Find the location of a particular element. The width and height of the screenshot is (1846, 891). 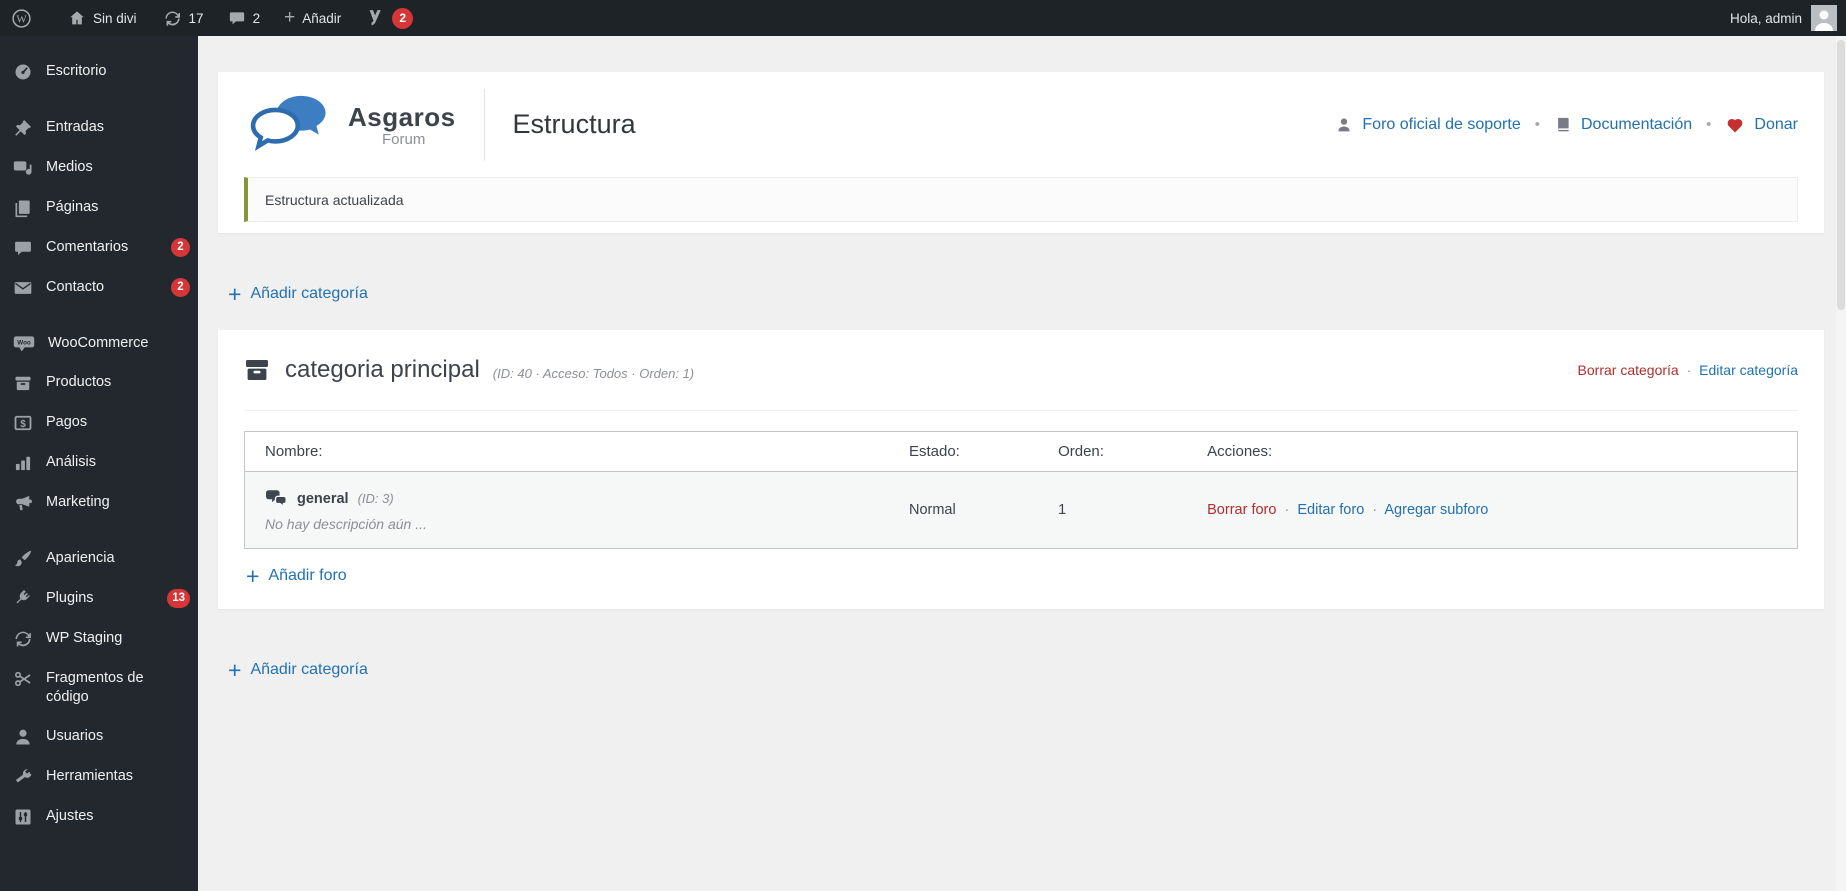

table-header-row: Nombre: Estado: Orden: Acciones: is located at coordinates (1021, 451).